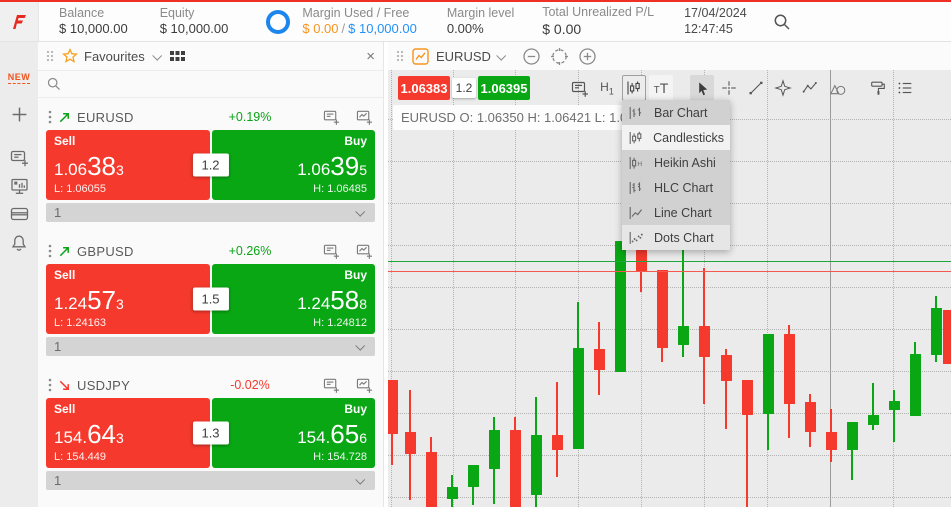 The height and width of the screenshot is (507, 951). What do you see at coordinates (559, 56) in the screenshot?
I see `crosshair-target-icon` at bounding box center [559, 56].